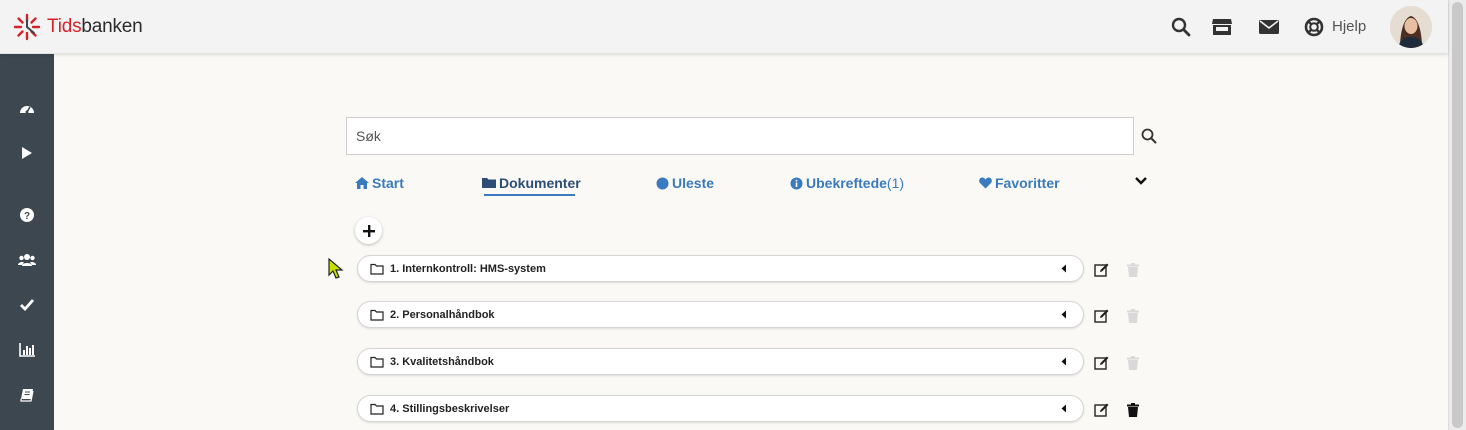 This screenshot has height=430, width=1466. I want to click on search-input, so click(740, 136).